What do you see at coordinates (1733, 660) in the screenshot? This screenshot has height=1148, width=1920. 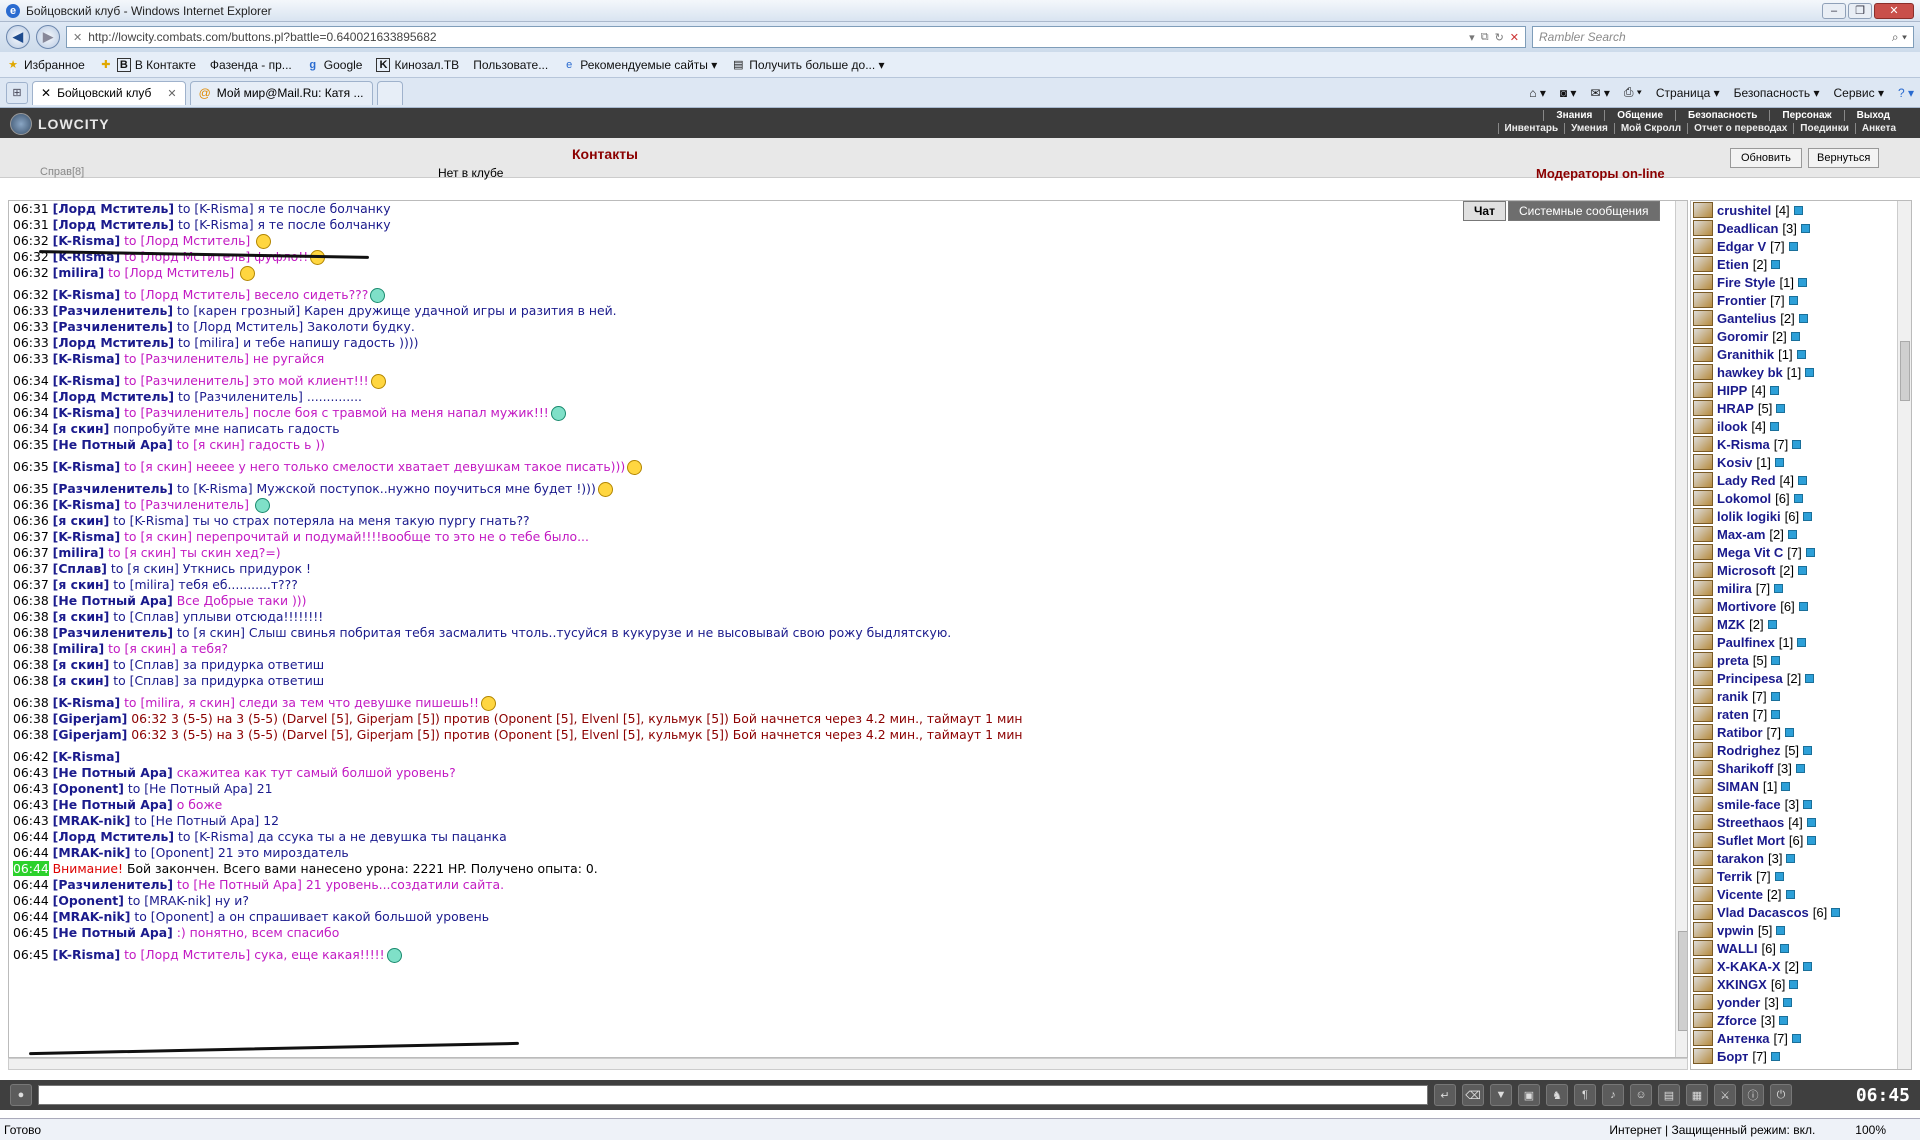 I see `user-name: preta` at bounding box center [1733, 660].